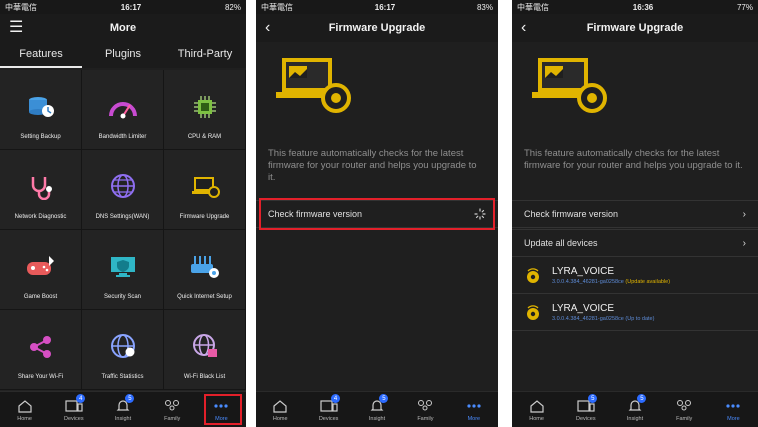 This screenshot has width=758, height=427. What do you see at coordinates (40, 377) in the screenshot?
I see `feature-label: Share Your Wi-Fi` at bounding box center [40, 377].